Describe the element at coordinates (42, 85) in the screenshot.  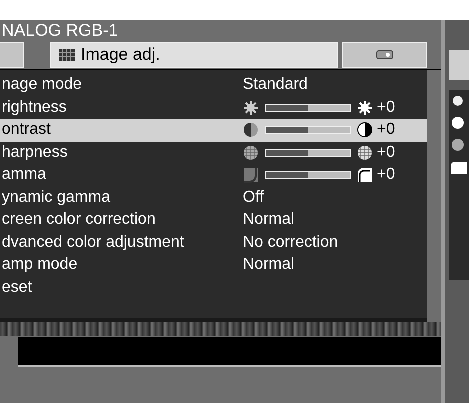
I see `item-label: nage mode` at that location.